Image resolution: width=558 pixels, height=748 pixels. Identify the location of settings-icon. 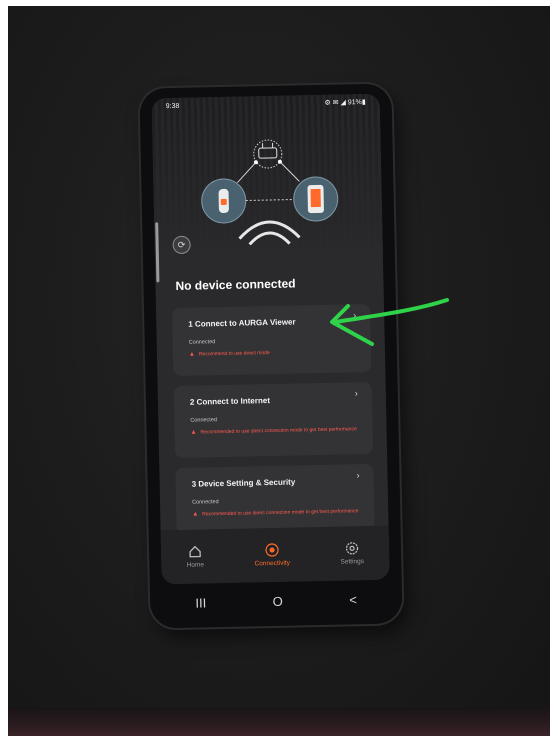
(352, 548).